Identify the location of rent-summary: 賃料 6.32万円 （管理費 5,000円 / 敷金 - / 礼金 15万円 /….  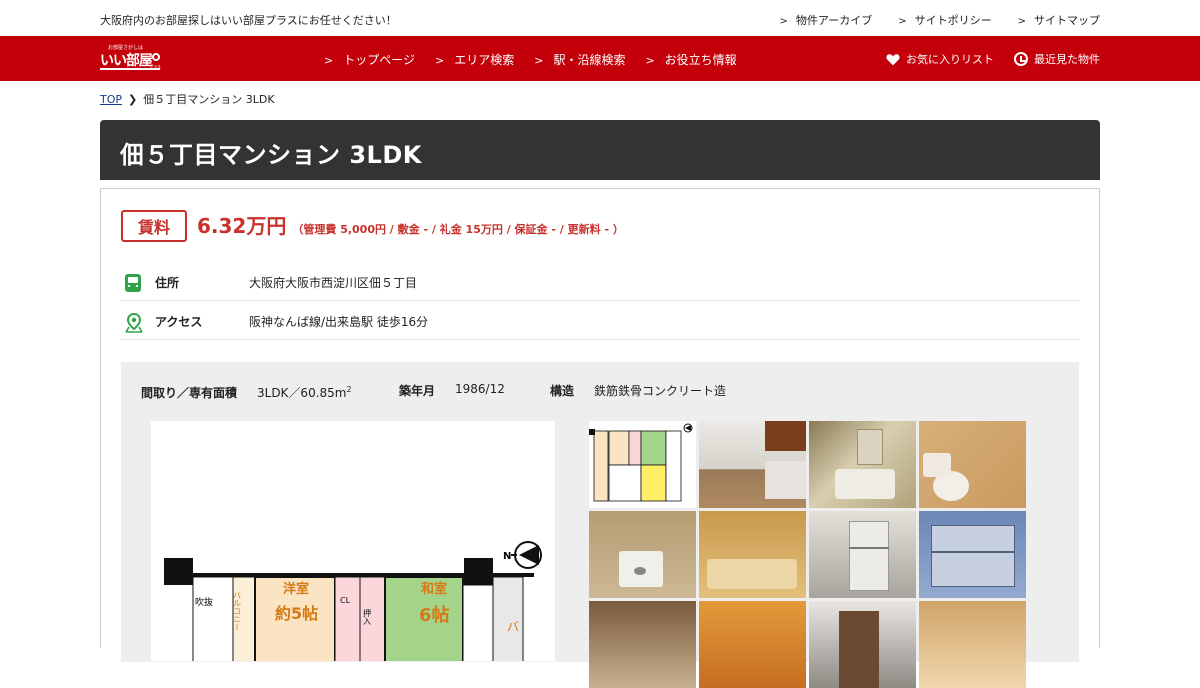
(372, 226).